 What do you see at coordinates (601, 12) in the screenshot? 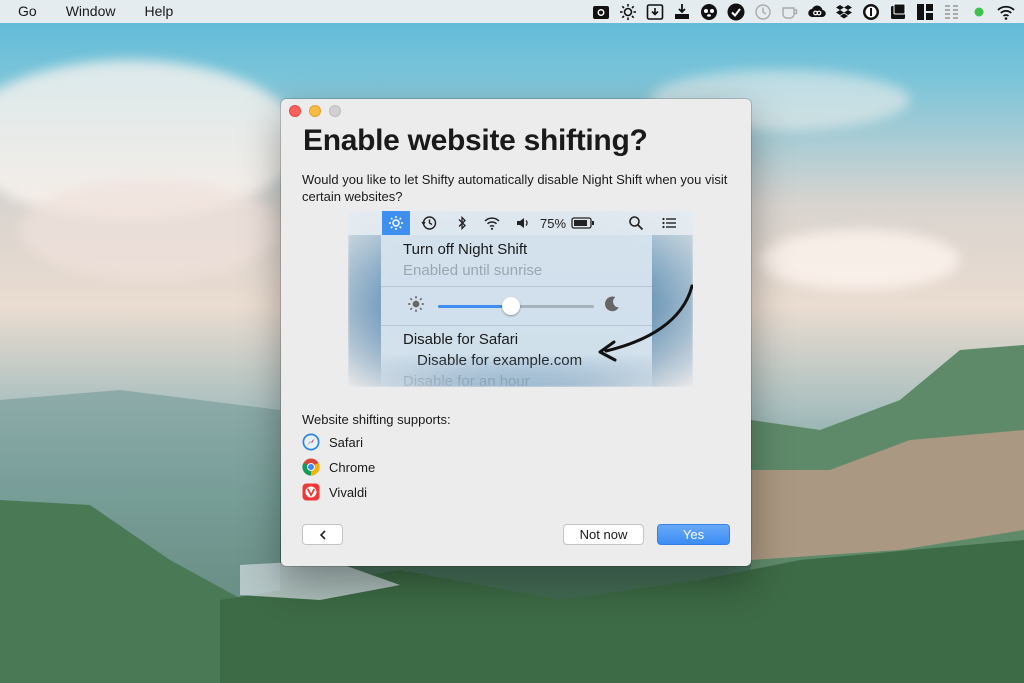
I see `camera-icon` at bounding box center [601, 12].